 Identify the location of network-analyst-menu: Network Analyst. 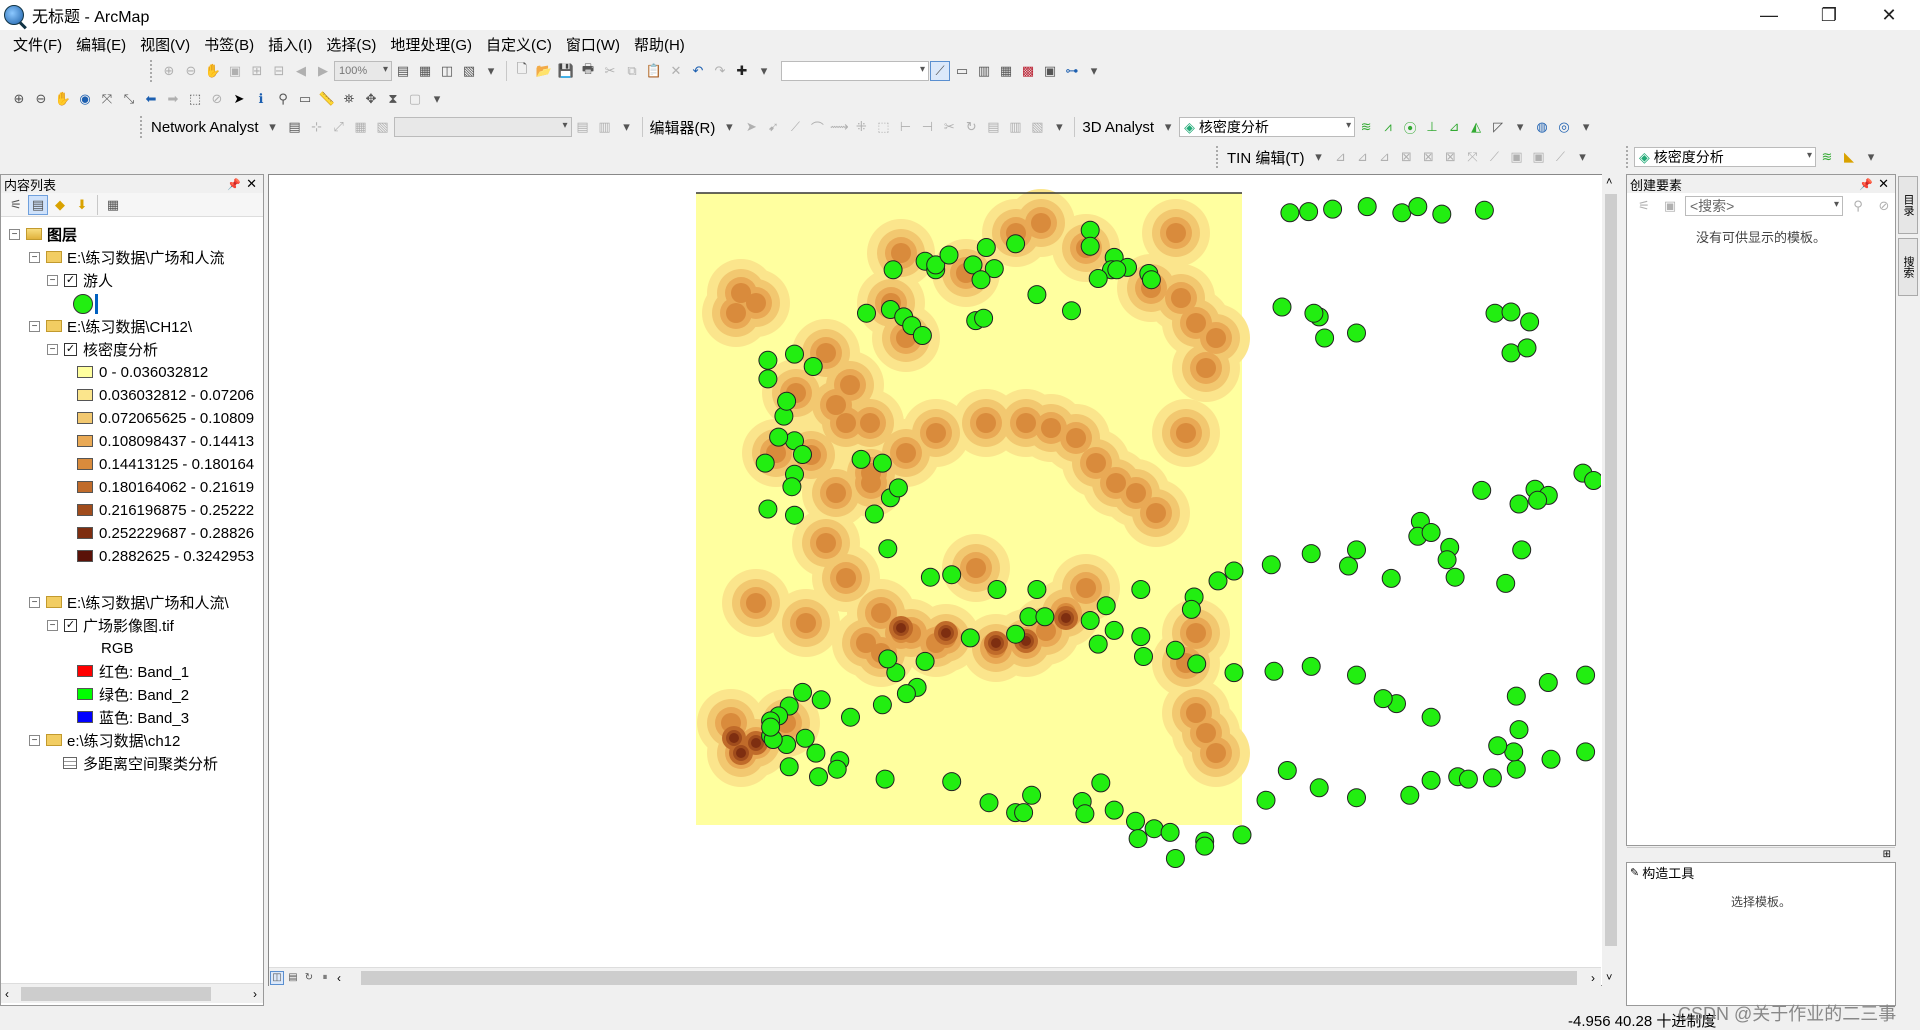
(205, 127).